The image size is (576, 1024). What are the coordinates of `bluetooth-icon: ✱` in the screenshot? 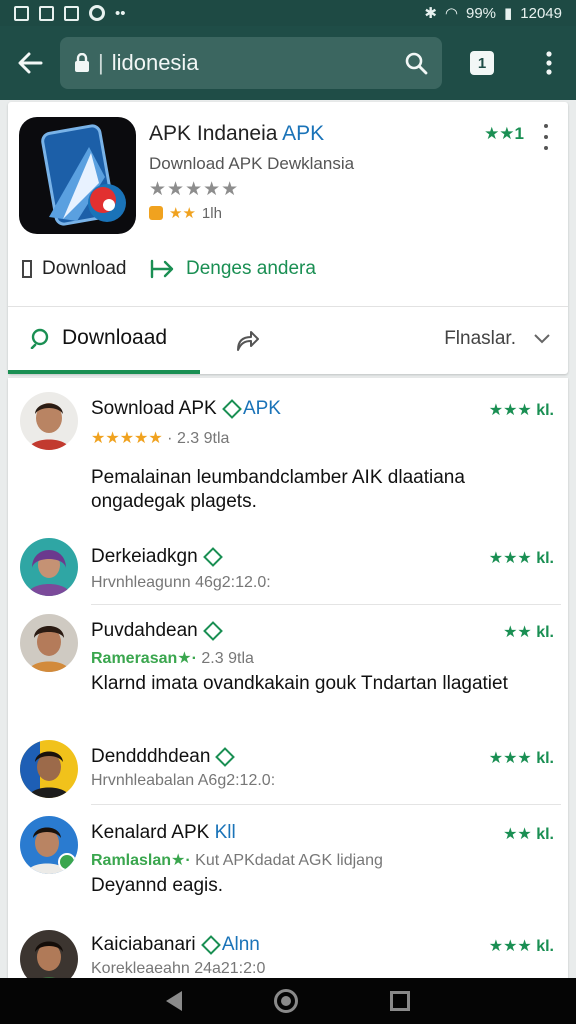 It's located at (430, 13).